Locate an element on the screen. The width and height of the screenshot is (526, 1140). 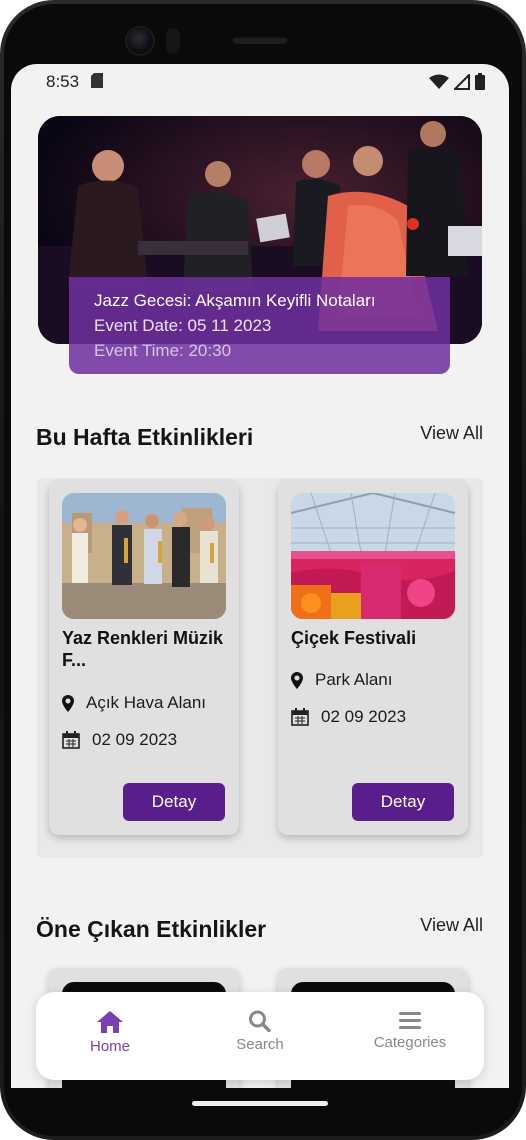
nav-search: Search is located at coordinates (260, 1031).